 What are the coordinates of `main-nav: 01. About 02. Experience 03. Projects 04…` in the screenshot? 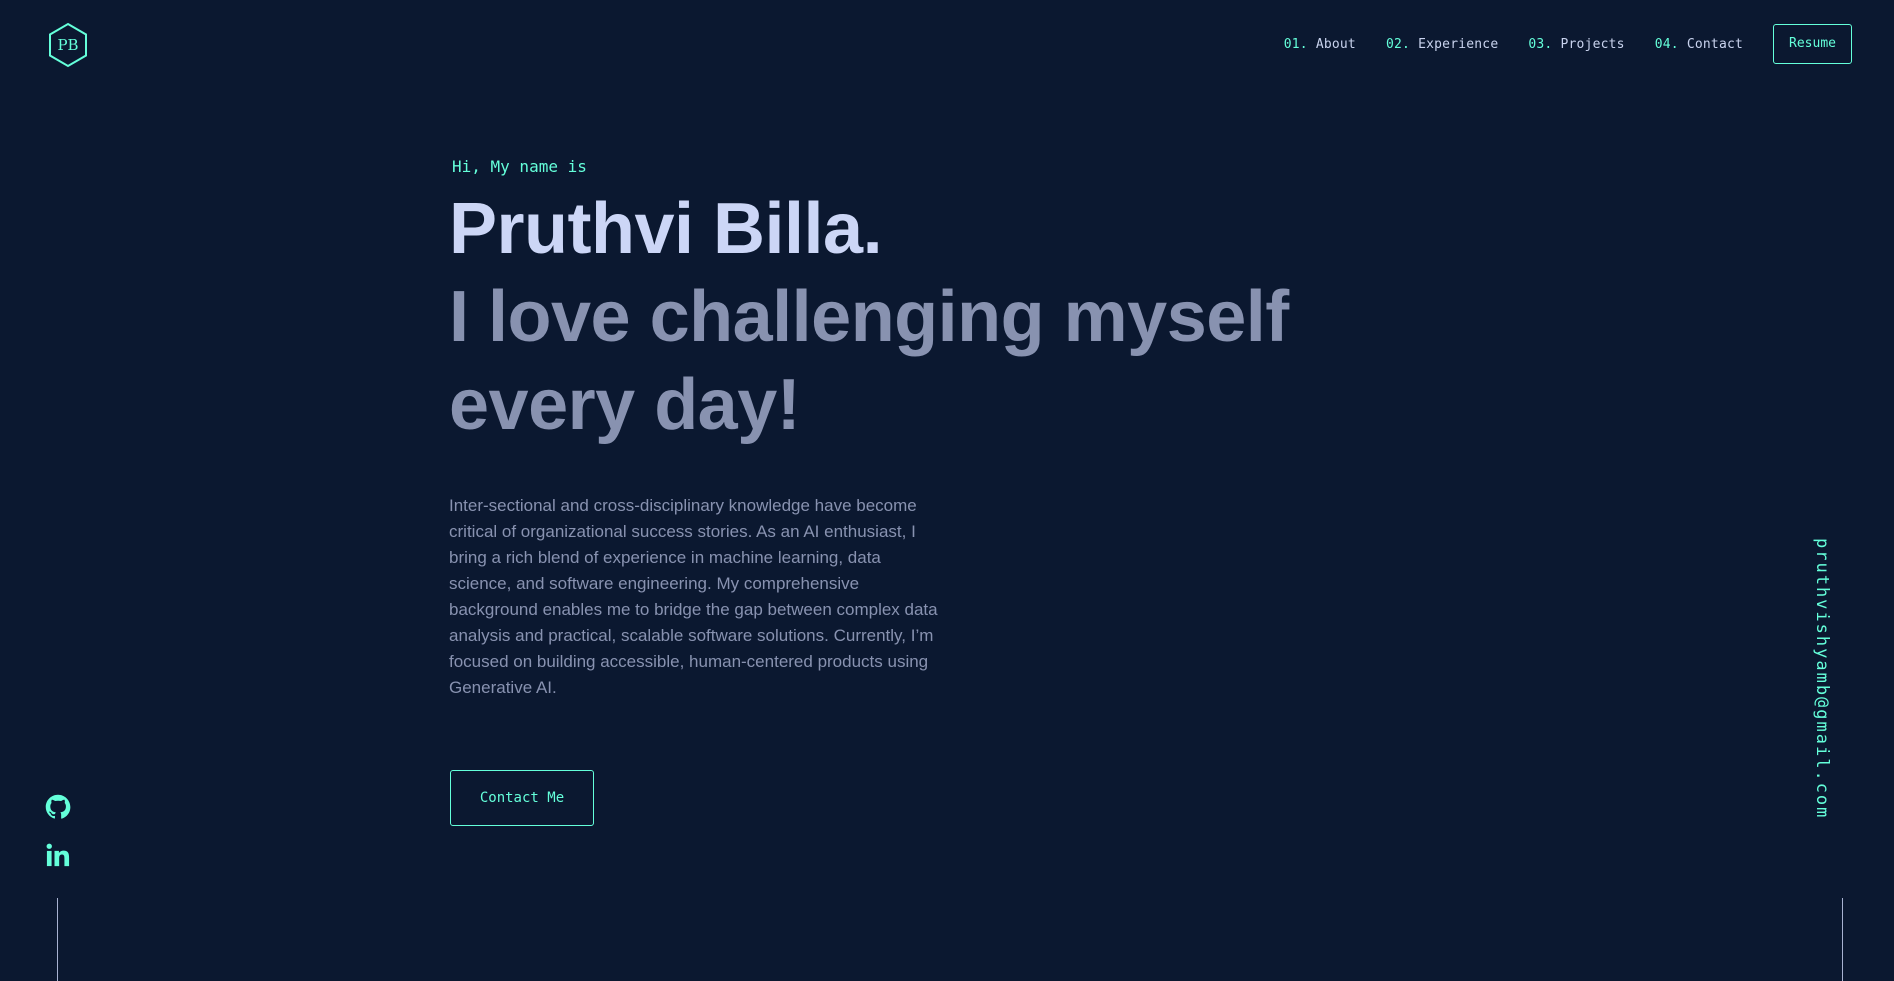 It's located at (1553, 44).